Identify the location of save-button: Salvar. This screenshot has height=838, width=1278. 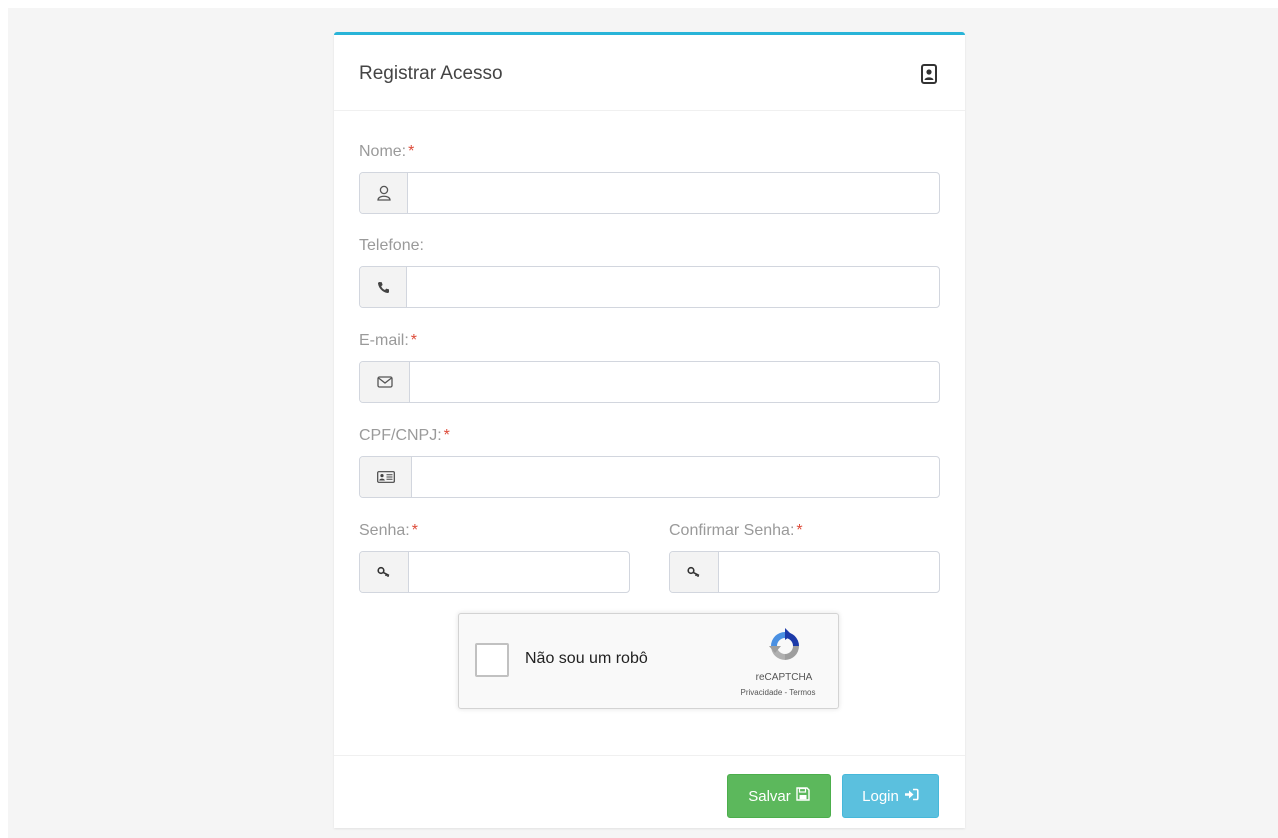
(779, 796).